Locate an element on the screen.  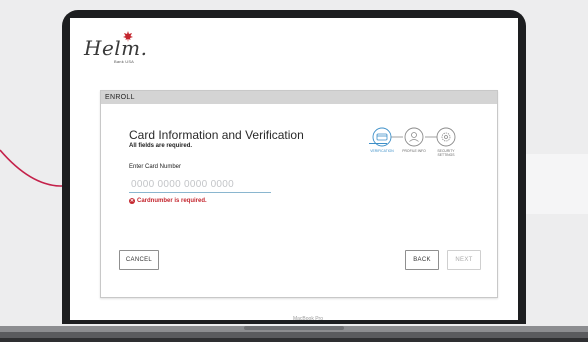
active-step-underline is located at coordinates (378, 143).